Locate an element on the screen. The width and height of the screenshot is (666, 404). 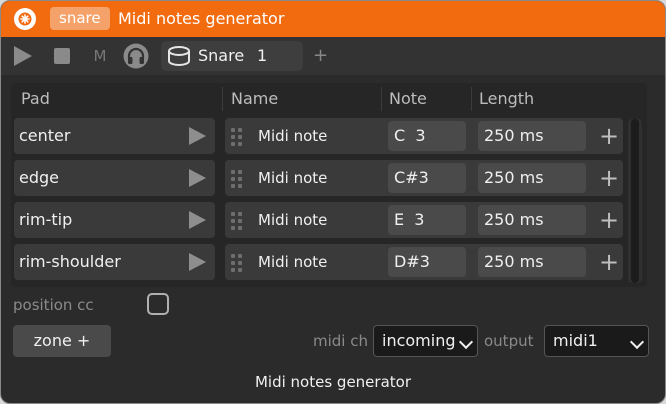
play-icon is located at coordinates (23, 56).